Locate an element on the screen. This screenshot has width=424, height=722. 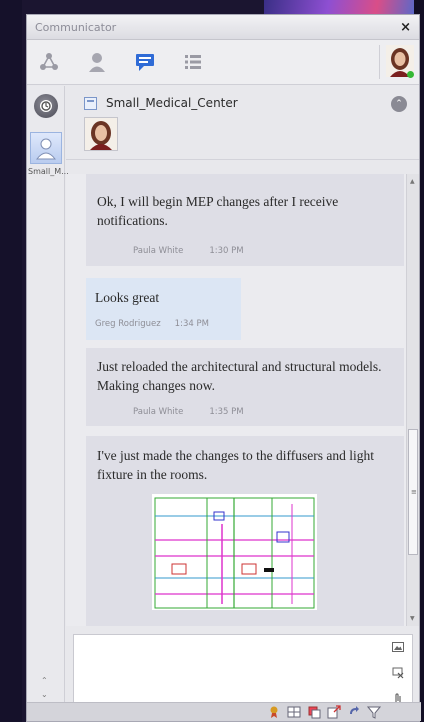
chat-tab-button is located at coordinates (145, 62).